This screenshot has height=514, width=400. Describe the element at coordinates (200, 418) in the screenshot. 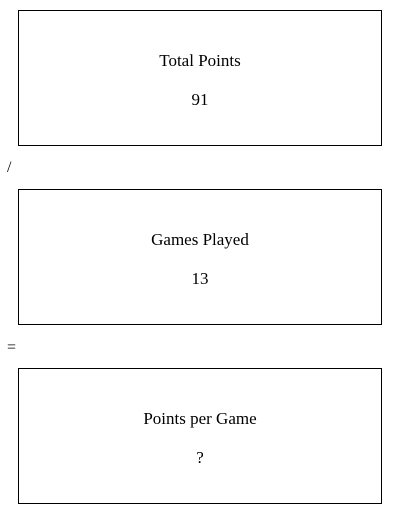

I see `card-title: Points per Game` at that location.